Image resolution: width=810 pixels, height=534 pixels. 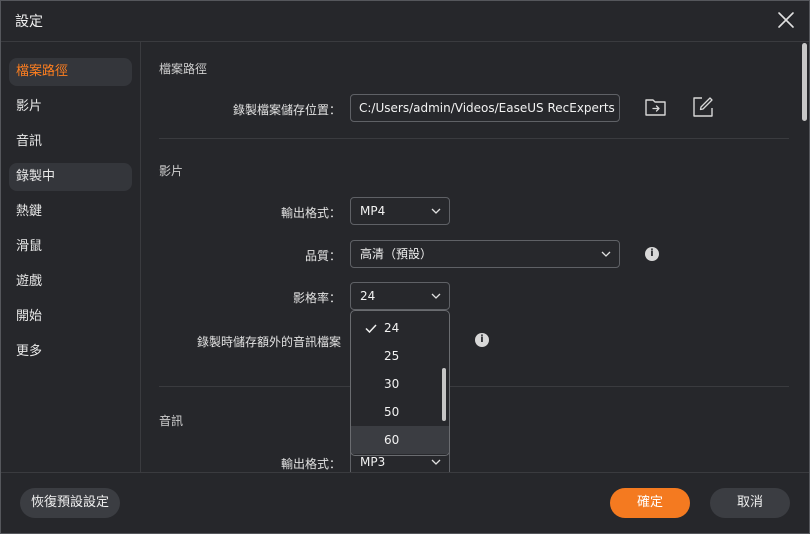 What do you see at coordinates (405, 472) in the screenshot?
I see `footer-divider` at bounding box center [405, 472].